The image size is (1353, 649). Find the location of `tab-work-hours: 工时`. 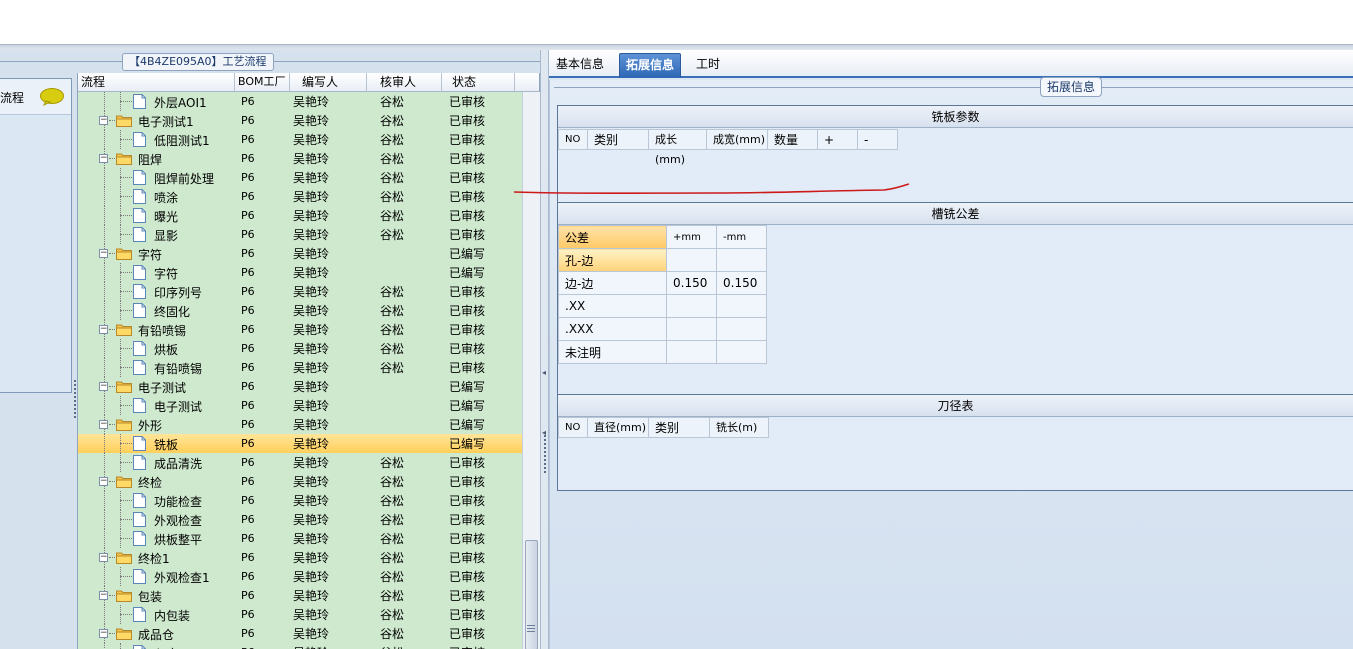

tab-work-hours: 工时 is located at coordinates (708, 65).